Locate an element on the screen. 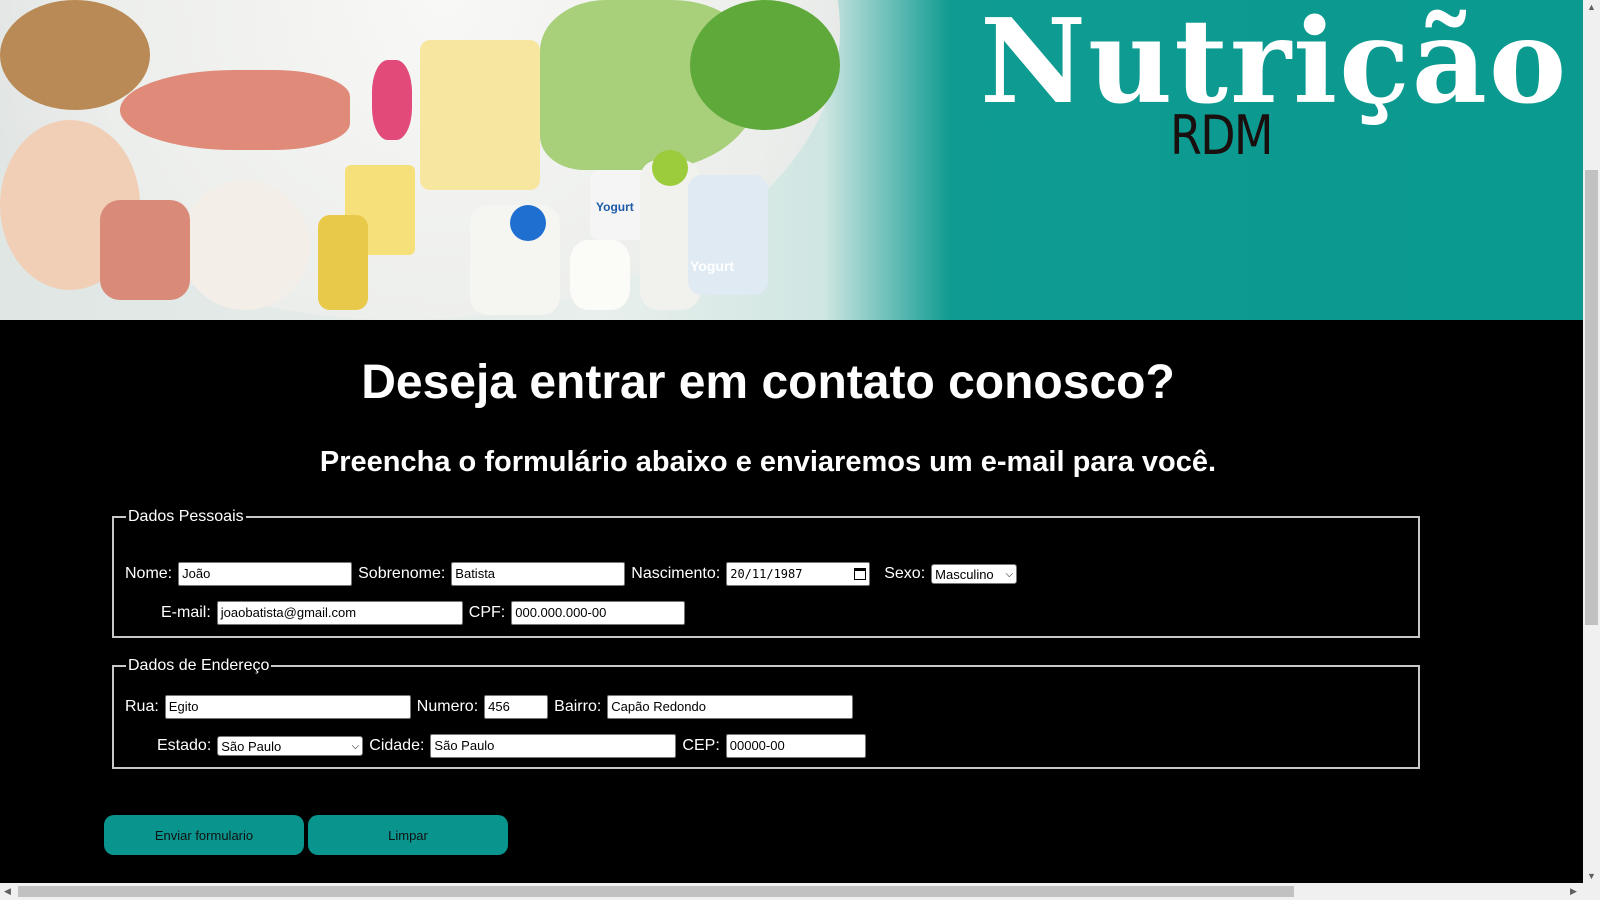 The width and height of the screenshot is (1600, 900). cidade-label: Cidade: is located at coordinates (397, 745).